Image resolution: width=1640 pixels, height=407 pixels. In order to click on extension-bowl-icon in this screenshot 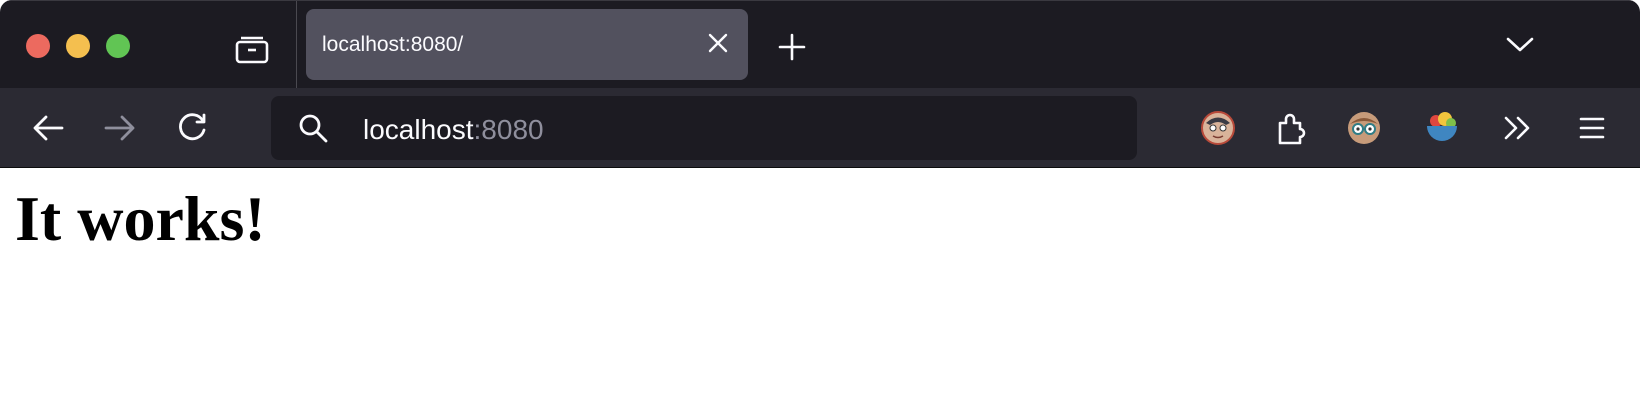, I will do `click(1442, 128)`.